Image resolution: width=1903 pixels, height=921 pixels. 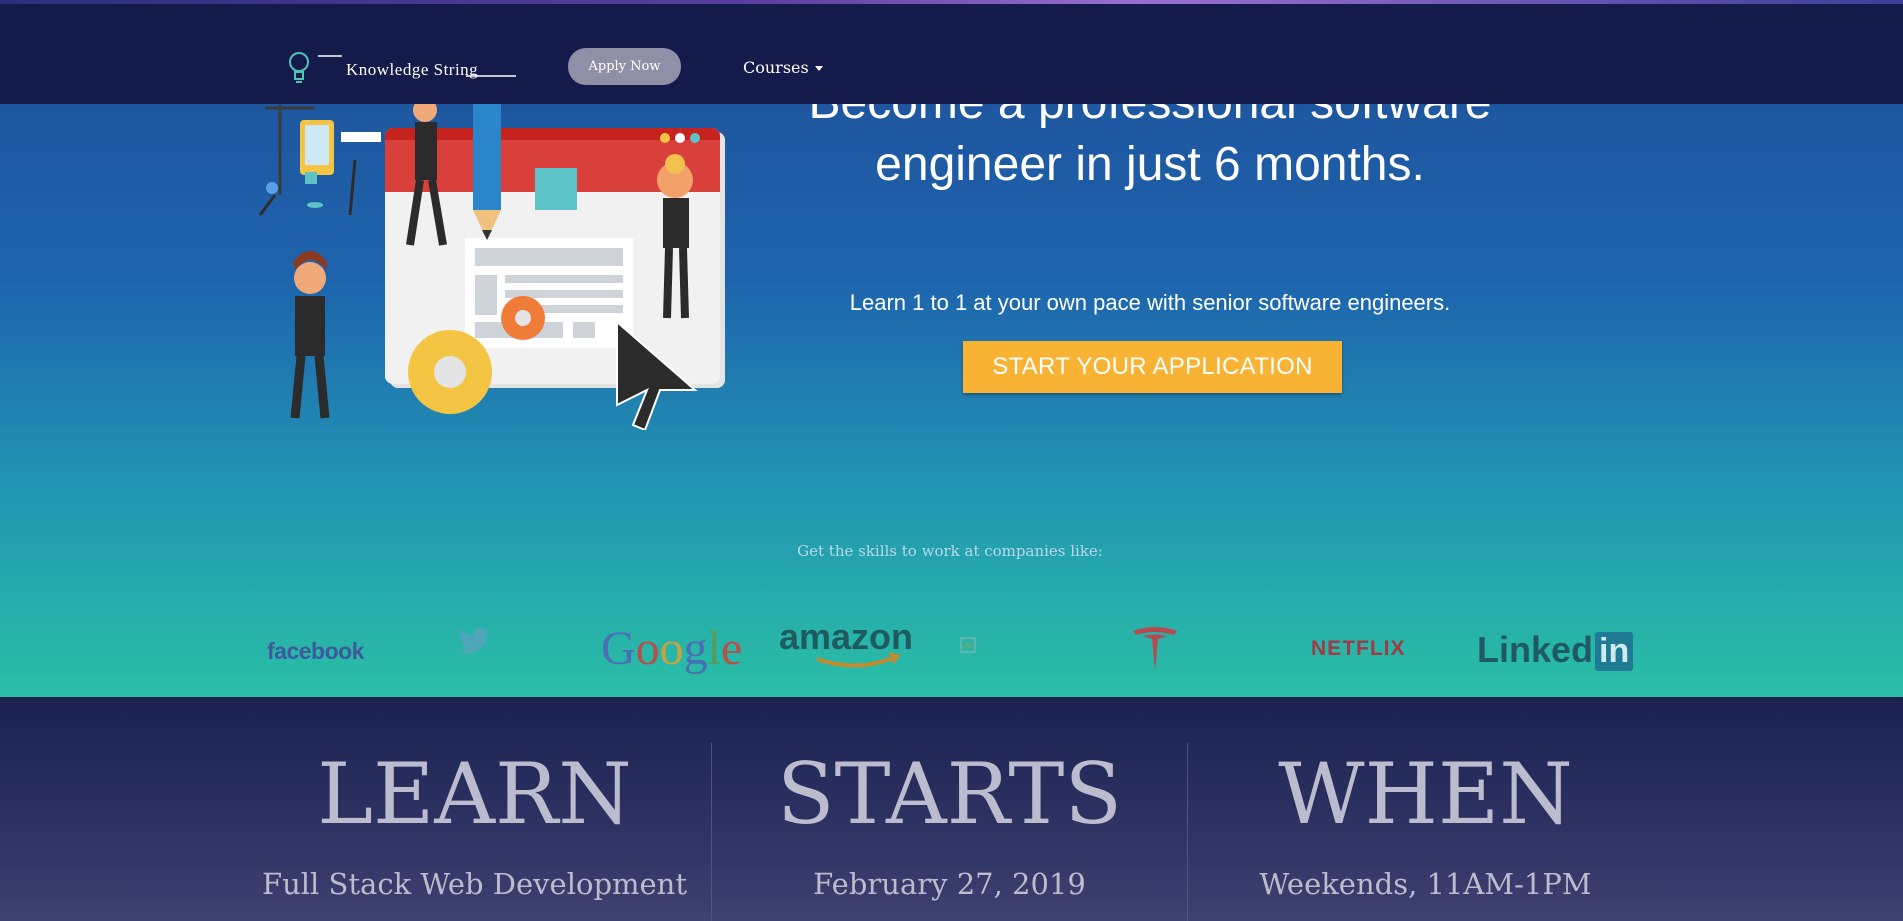 I want to click on tesla-icon, so click(x=1155, y=649).